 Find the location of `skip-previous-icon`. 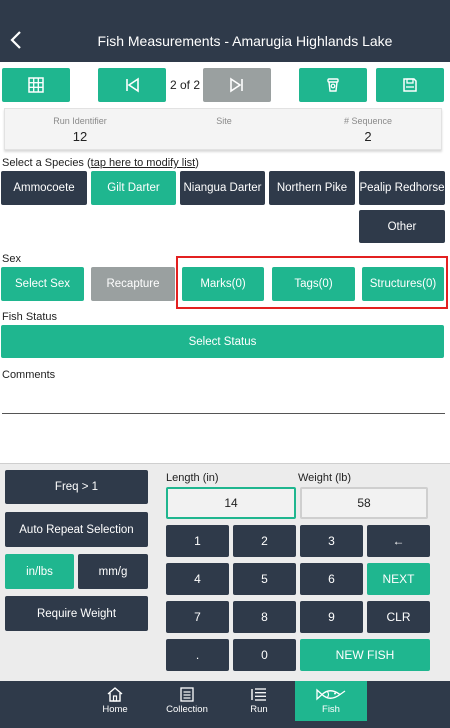

skip-previous-icon is located at coordinates (132, 85).